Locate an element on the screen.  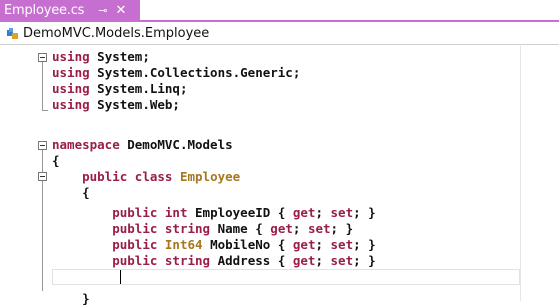
code-line-8: public class Employee is located at coordinates (146, 177).